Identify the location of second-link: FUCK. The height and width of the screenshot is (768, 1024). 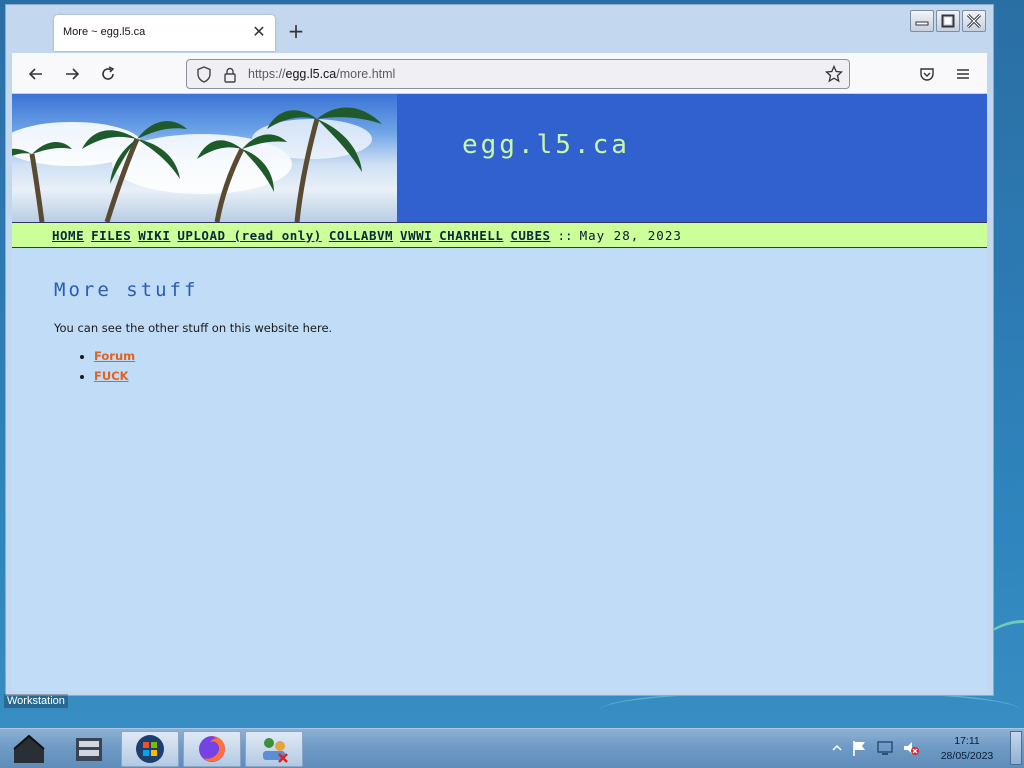
(111, 376).